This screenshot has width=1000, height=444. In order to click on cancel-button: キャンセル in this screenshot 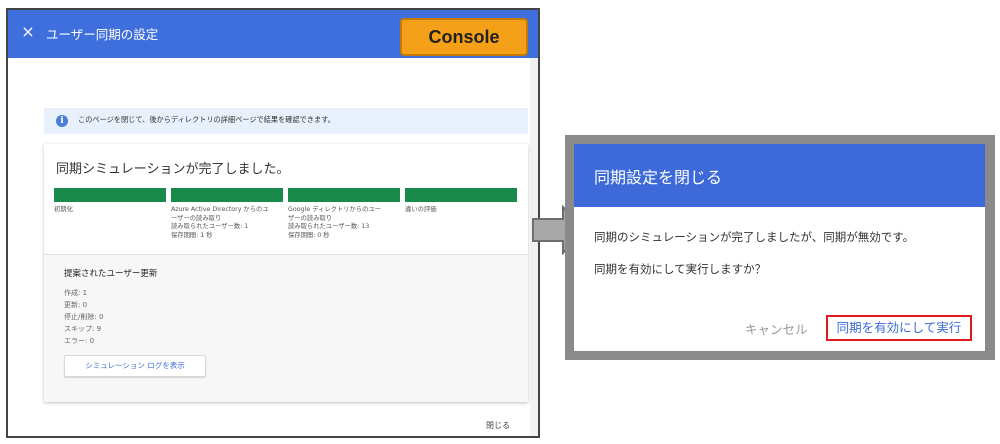, I will do `click(776, 328)`.